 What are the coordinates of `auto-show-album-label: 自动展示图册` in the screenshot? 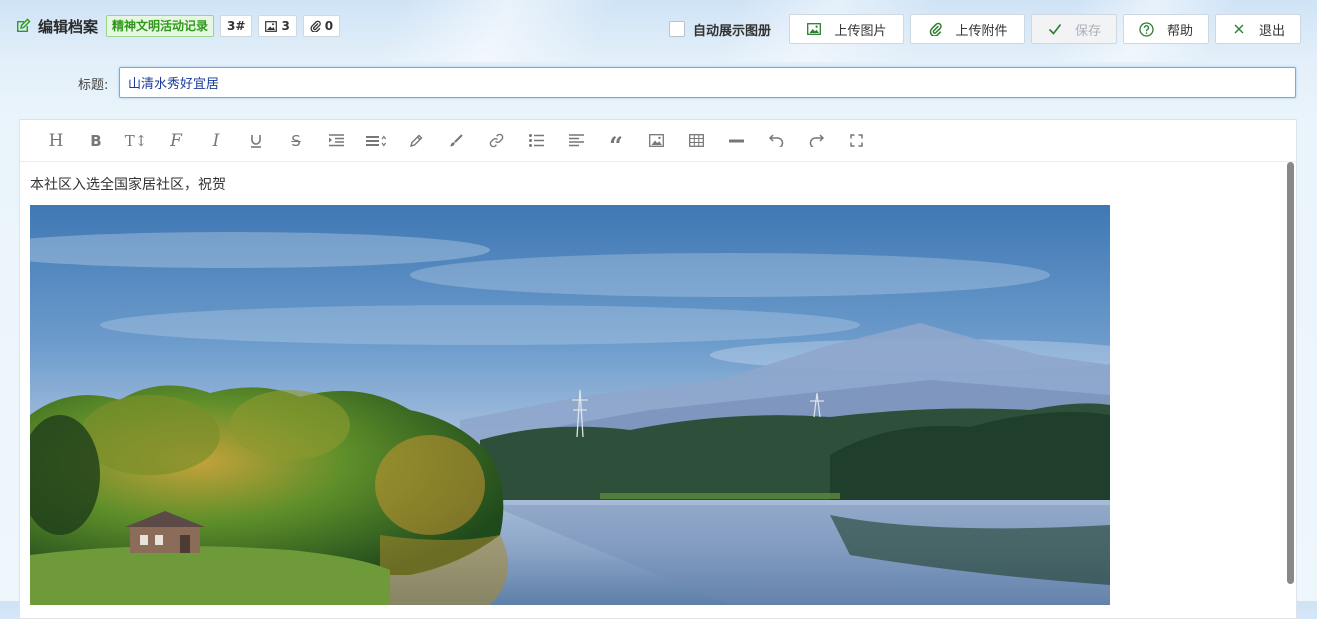 It's located at (731, 31).